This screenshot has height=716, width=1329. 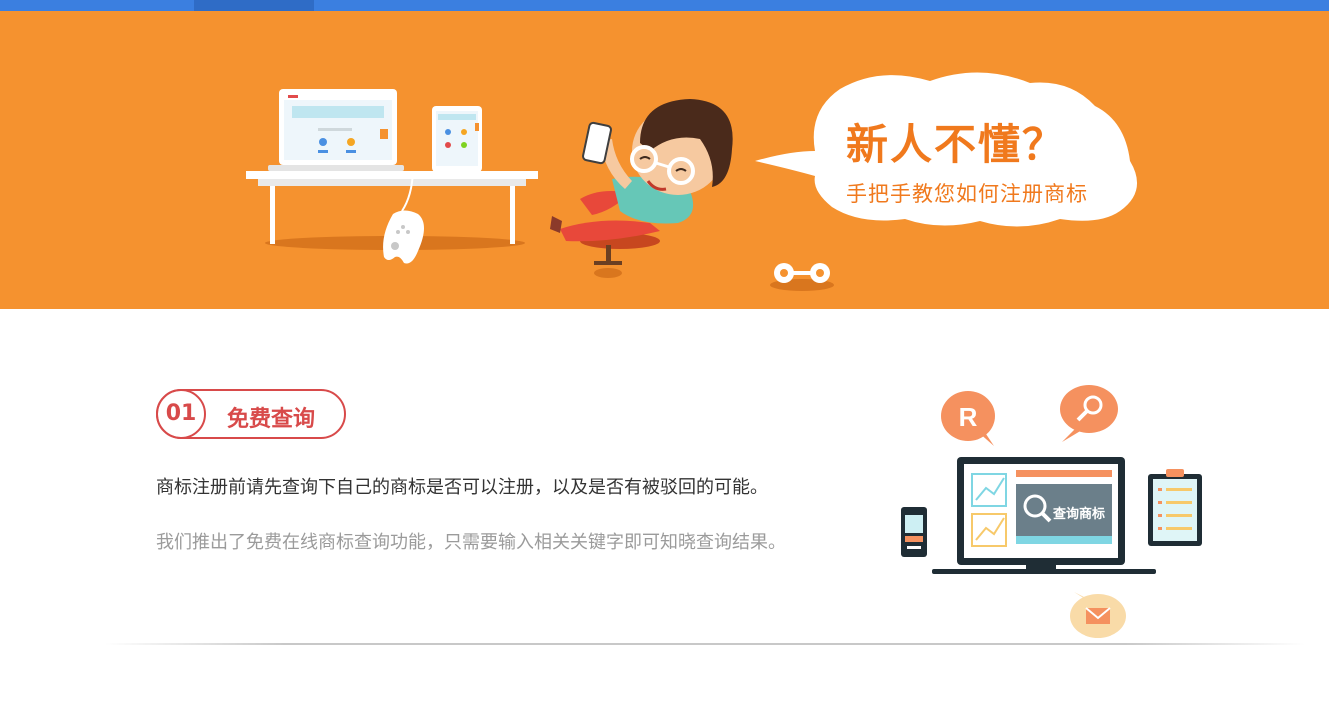 I want to click on tablet-icon, so click(x=457, y=139).